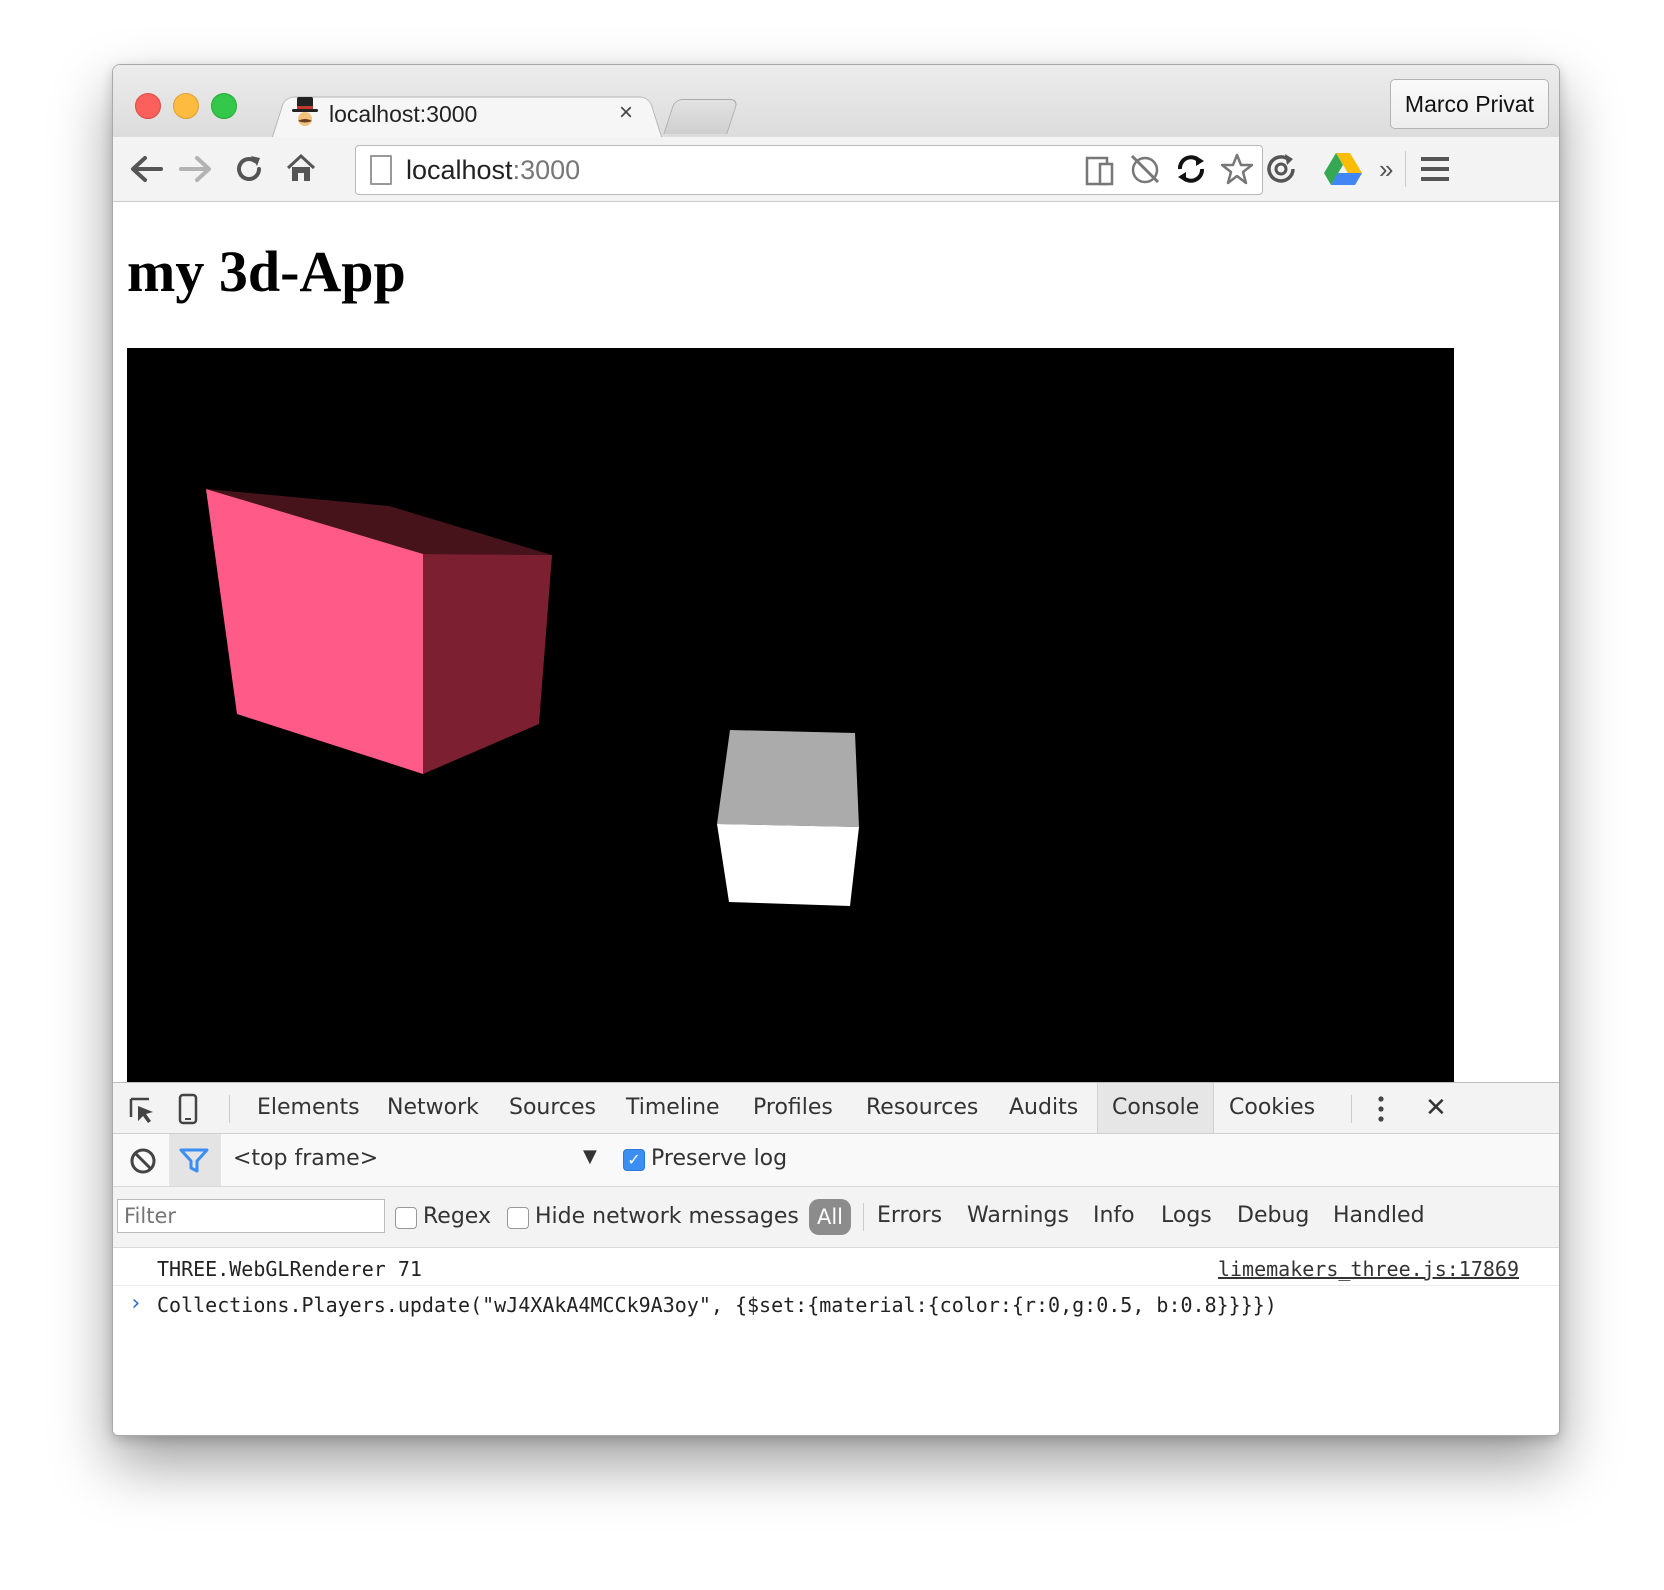 The image size is (1664, 1590). I want to click on frame-selector: <top frame>, so click(305, 1158).